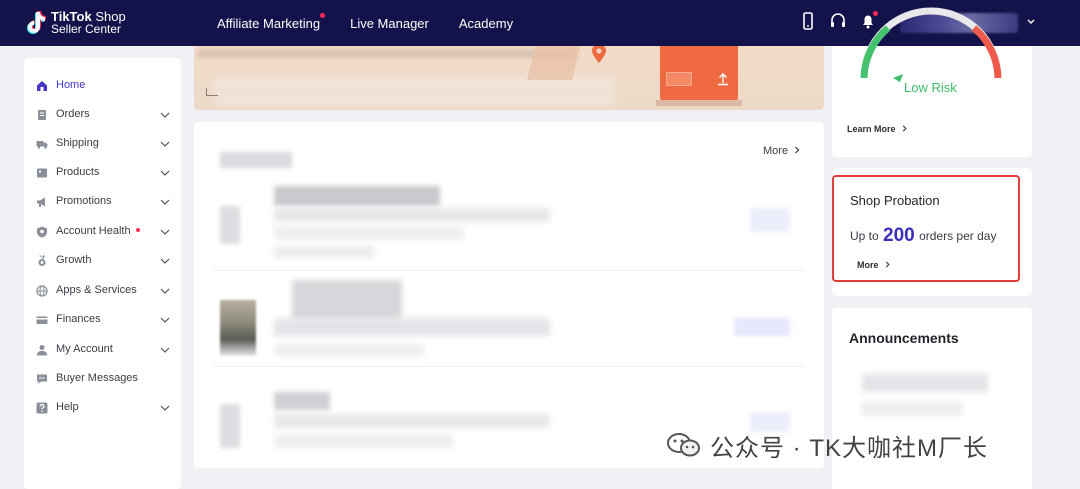  What do you see at coordinates (84, 349) in the screenshot?
I see `sidebar-item-label: My Account` at bounding box center [84, 349].